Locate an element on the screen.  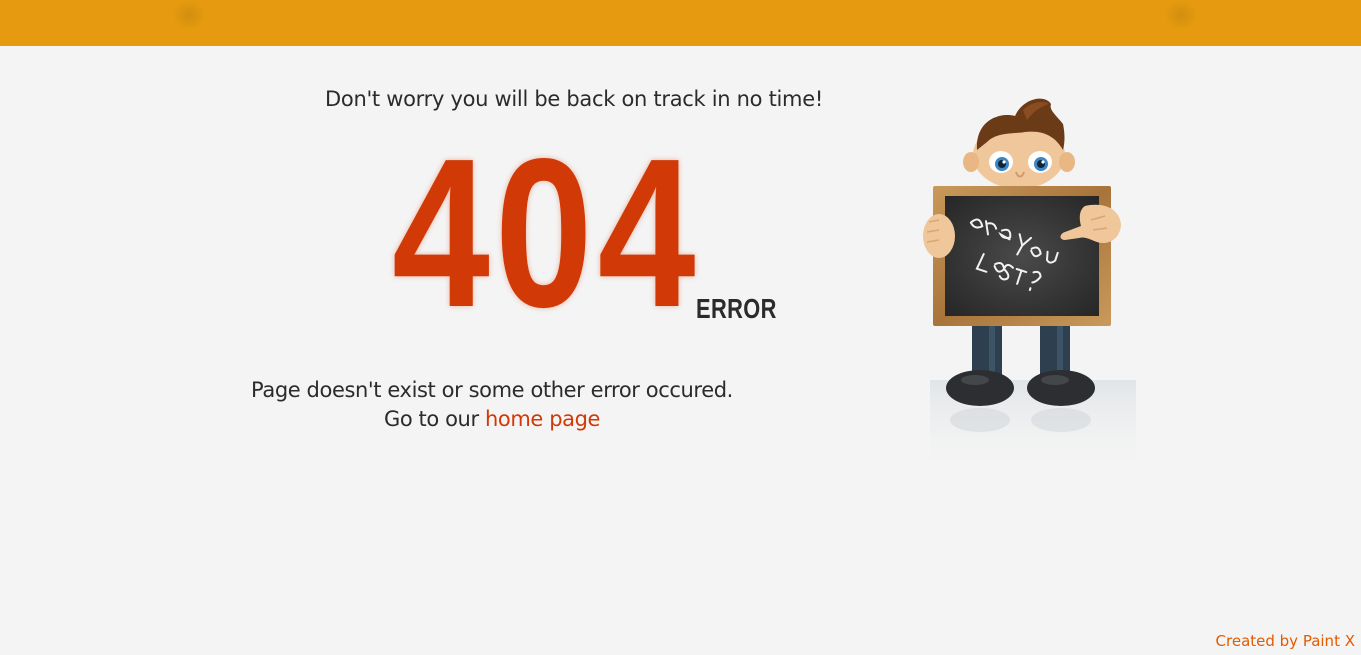
right-shoe is located at coordinates (1061, 388).